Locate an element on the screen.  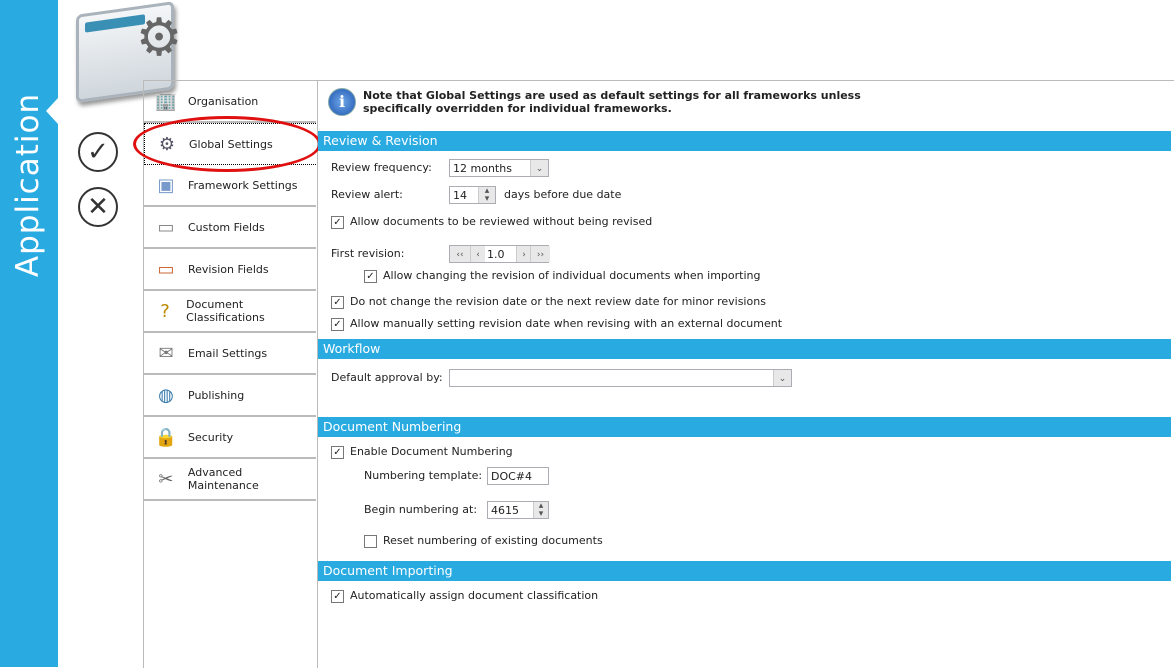
building-icon: 🏢 is located at coordinates (166, 101).